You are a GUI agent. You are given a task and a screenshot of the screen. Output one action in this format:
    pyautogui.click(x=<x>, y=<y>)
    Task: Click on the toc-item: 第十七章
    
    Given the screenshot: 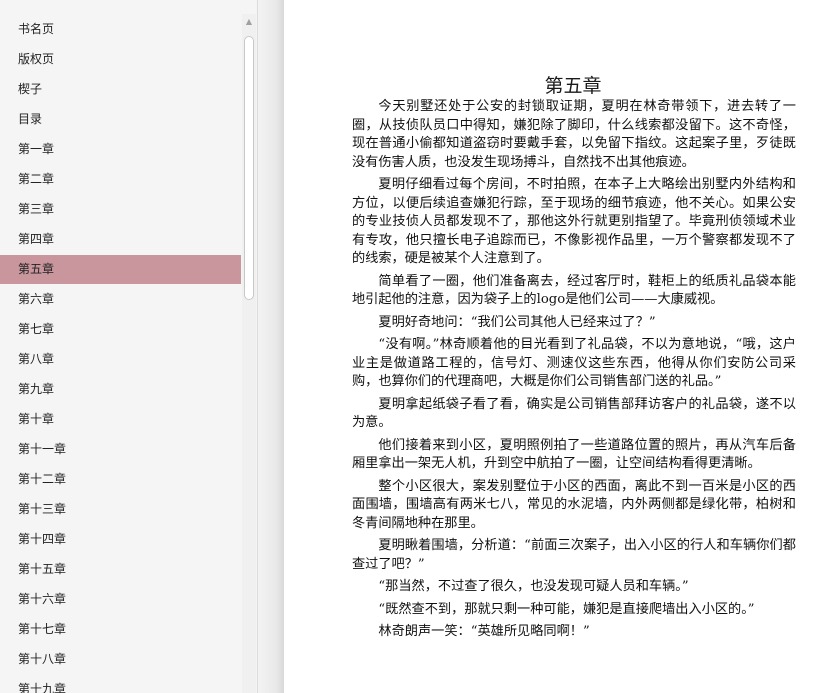 What is the action you would take?
    pyautogui.click(x=120, y=629)
    